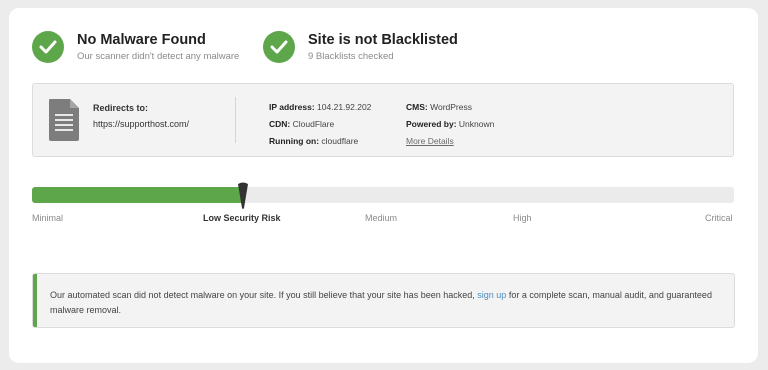 The image size is (768, 370). Describe the element at coordinates (48, 218) in the screenshot. I see `risk-label-minimal: Minimal` at that location.